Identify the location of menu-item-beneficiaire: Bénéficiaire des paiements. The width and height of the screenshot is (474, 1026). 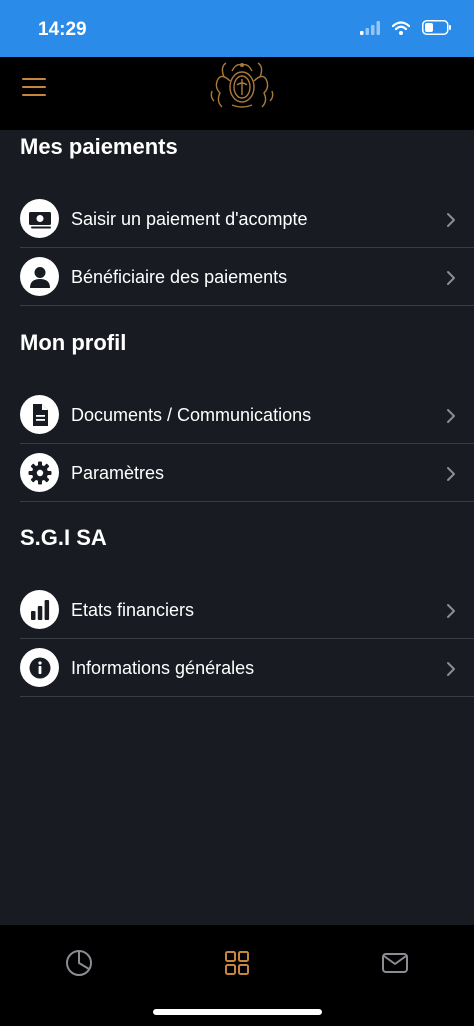
(247, 277).